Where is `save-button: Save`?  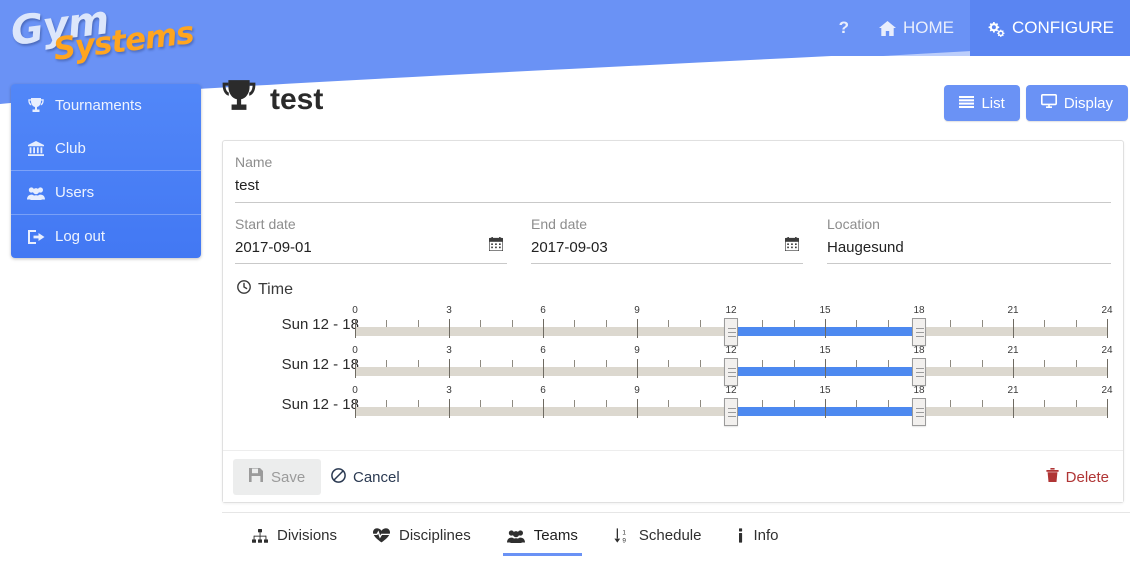 save-button: Save is located at coordinates (277, 477).